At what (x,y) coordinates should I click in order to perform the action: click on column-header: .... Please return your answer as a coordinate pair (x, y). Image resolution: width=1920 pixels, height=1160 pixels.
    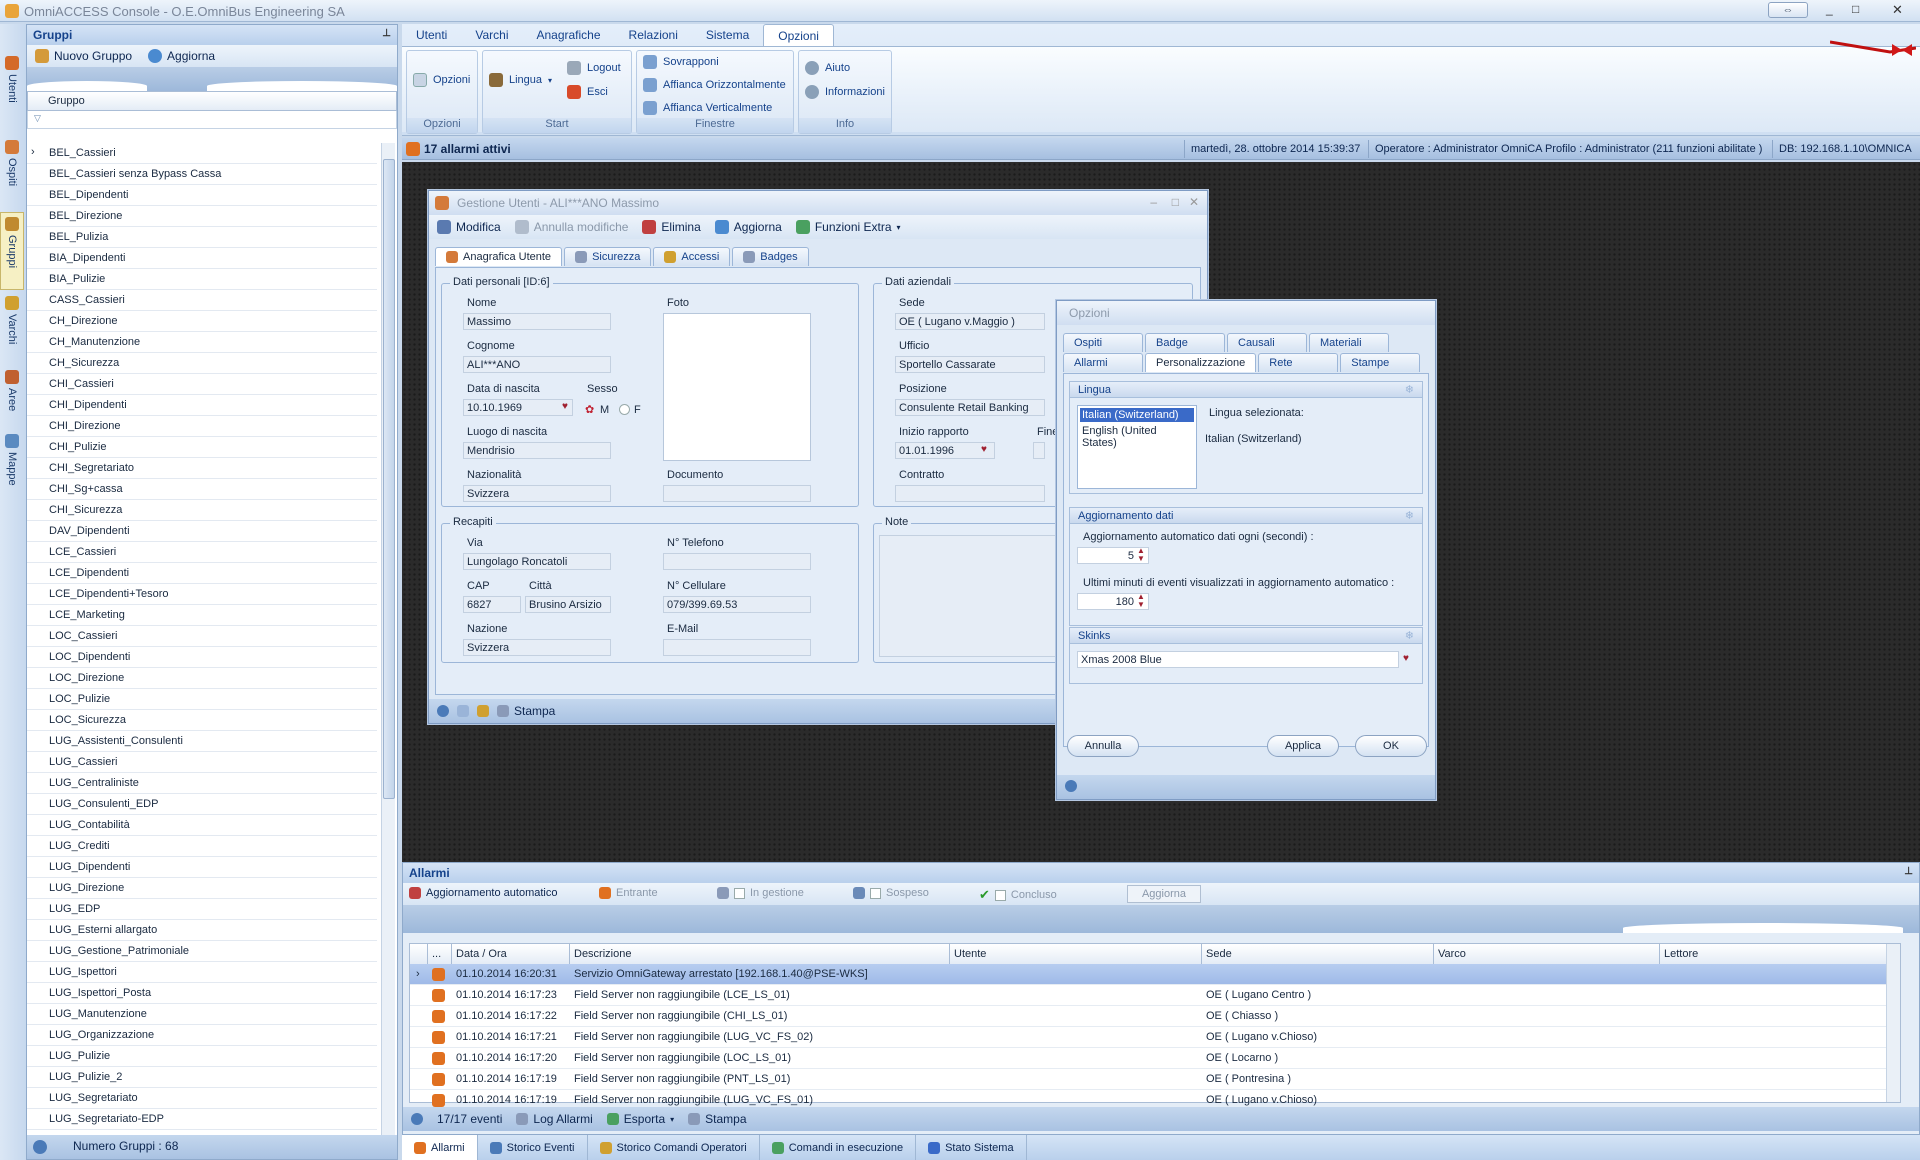
    Looking at the image, I should click on (440, 954).